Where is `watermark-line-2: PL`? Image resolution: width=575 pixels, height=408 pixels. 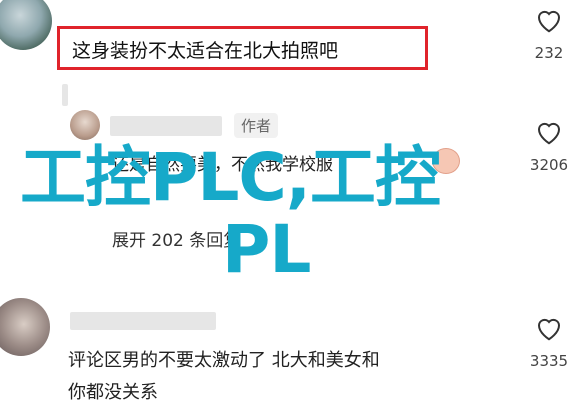
watermark-line-2: PL is located at coordinates (266, 249).